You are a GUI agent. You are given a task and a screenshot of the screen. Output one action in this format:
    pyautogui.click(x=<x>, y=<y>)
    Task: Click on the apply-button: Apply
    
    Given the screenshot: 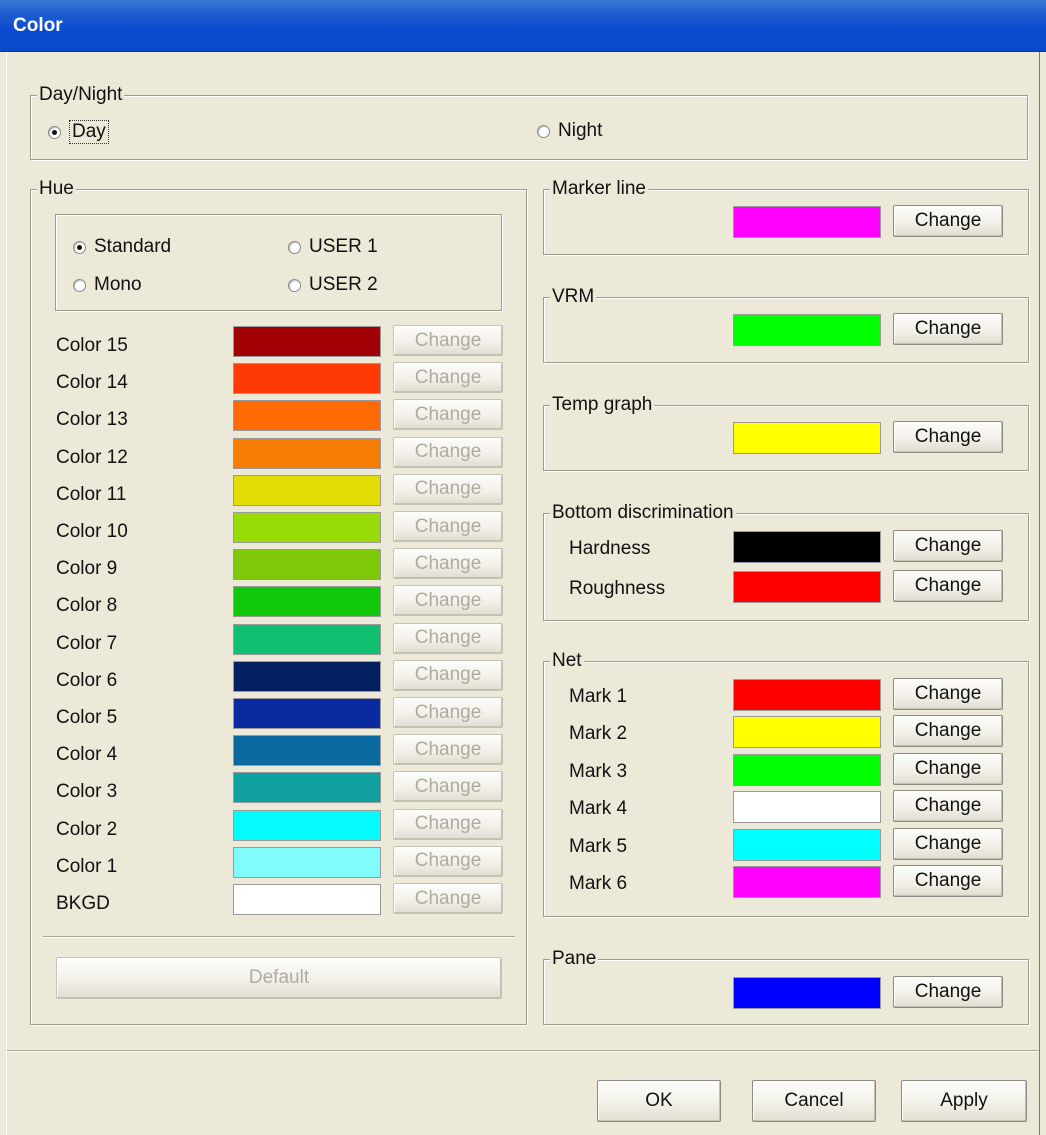 What is the action you would take?
    pyautogui.click(x=964, y=1101)
    